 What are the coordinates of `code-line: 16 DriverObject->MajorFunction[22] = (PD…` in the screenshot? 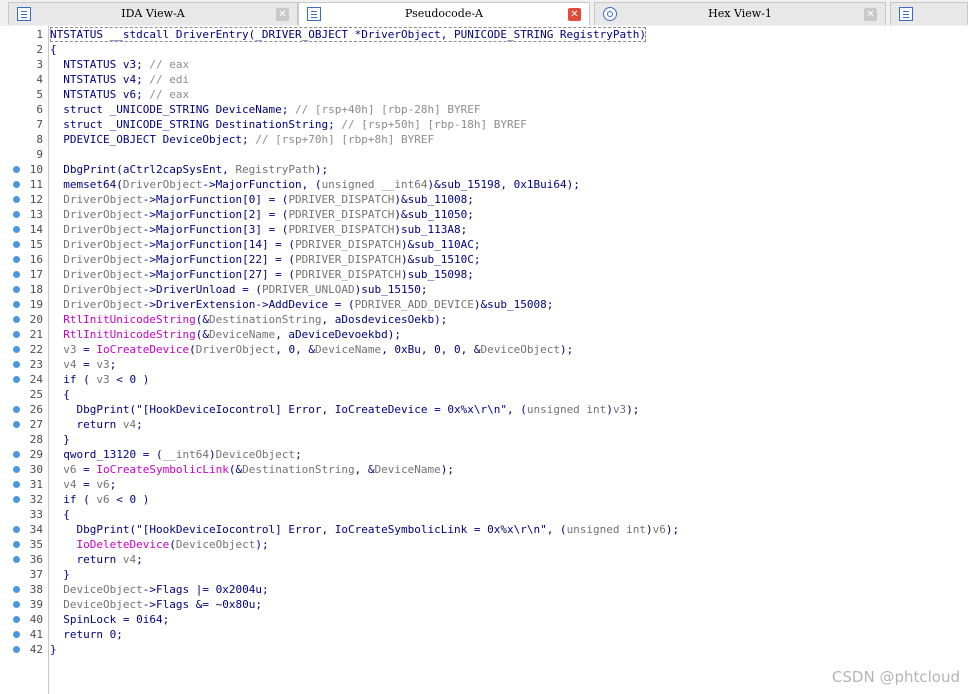 It's located at (484, 259).